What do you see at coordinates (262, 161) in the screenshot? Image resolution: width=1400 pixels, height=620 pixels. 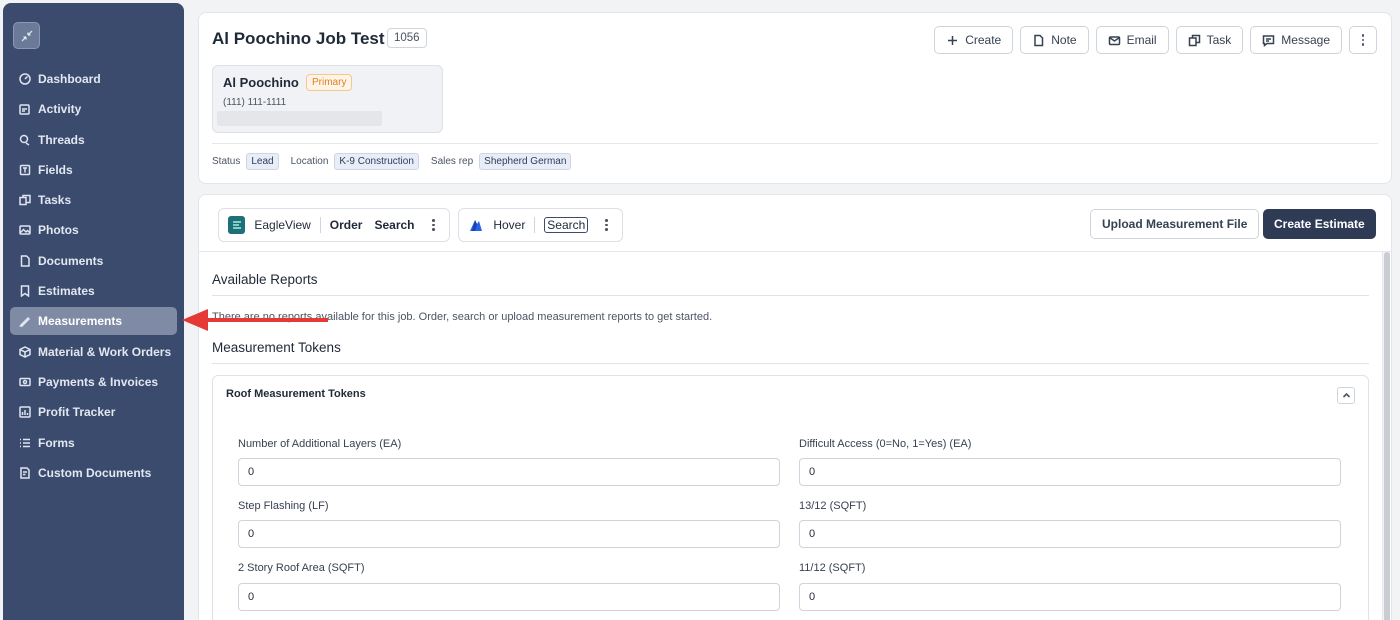 I see `status-badge: Lead` at bounding box center [262, 161].